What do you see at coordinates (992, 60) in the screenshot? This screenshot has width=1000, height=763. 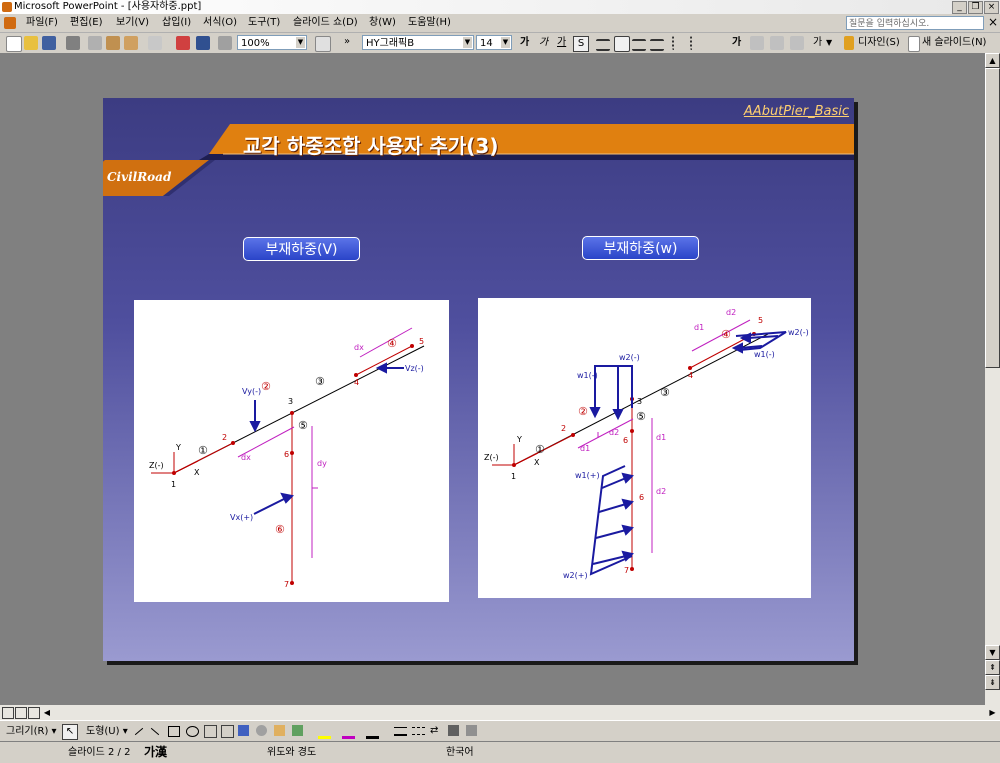 I see `scroll-up-icon: ▲` at bounding box center [992, 60].